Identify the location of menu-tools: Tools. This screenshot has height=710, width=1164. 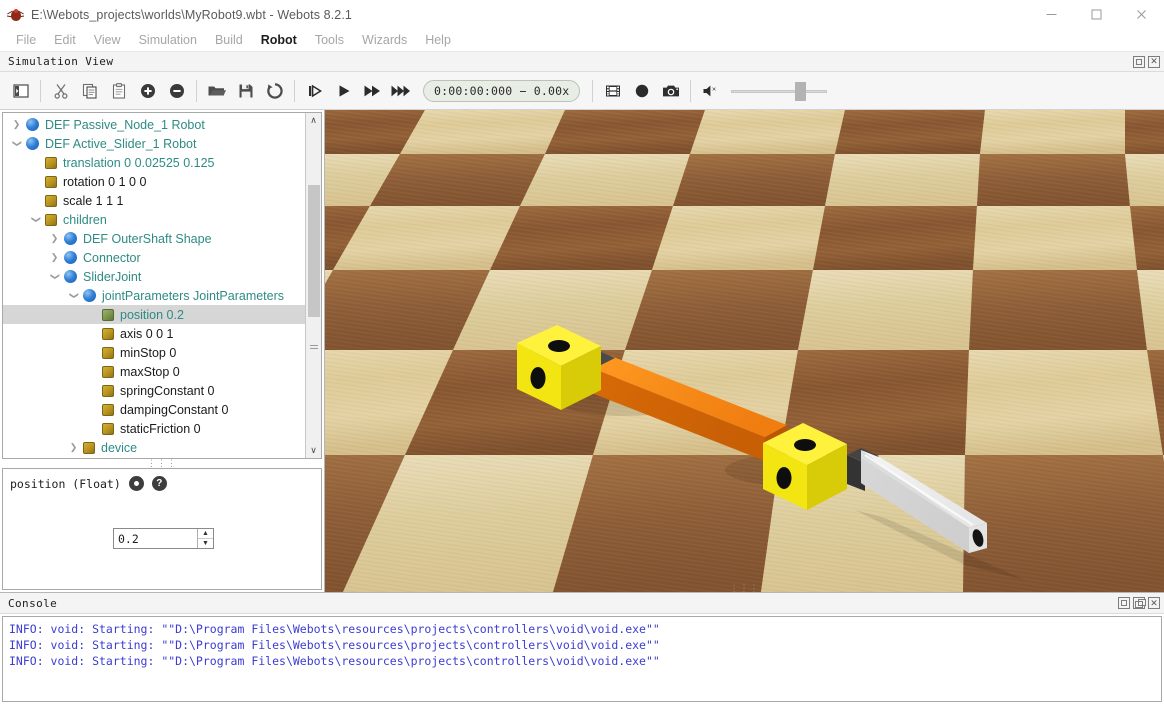
(329, 40).